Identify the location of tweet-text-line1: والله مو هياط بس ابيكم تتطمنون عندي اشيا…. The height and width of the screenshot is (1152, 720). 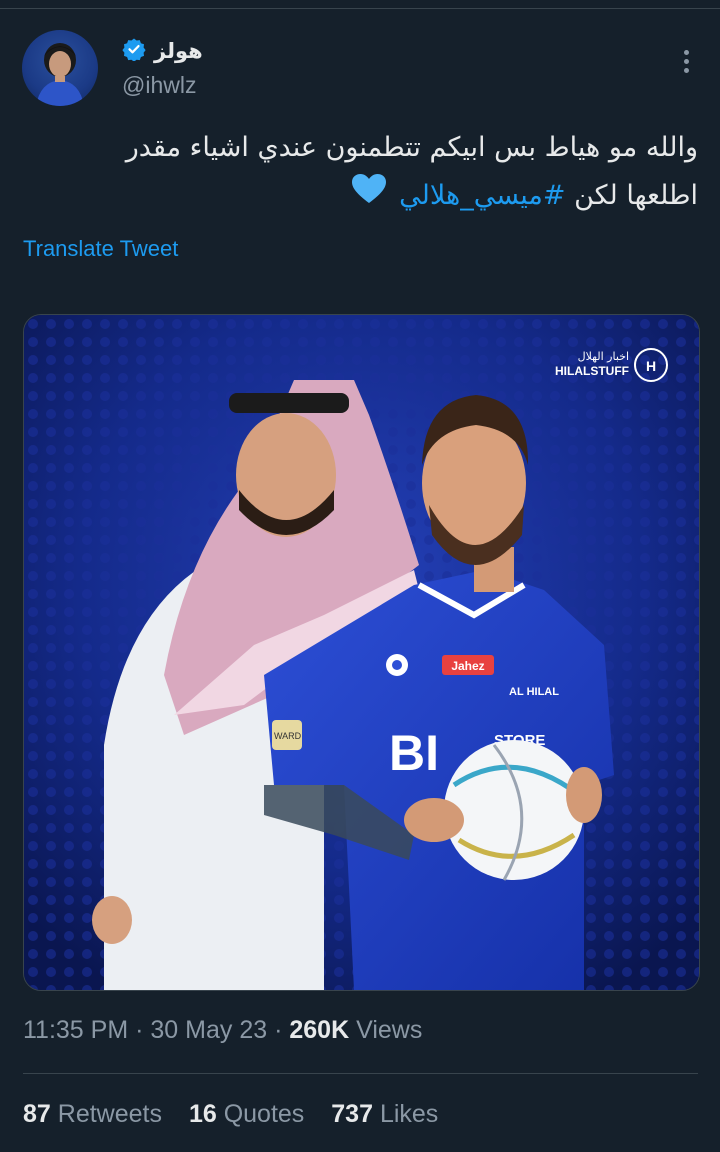
(411, 147).